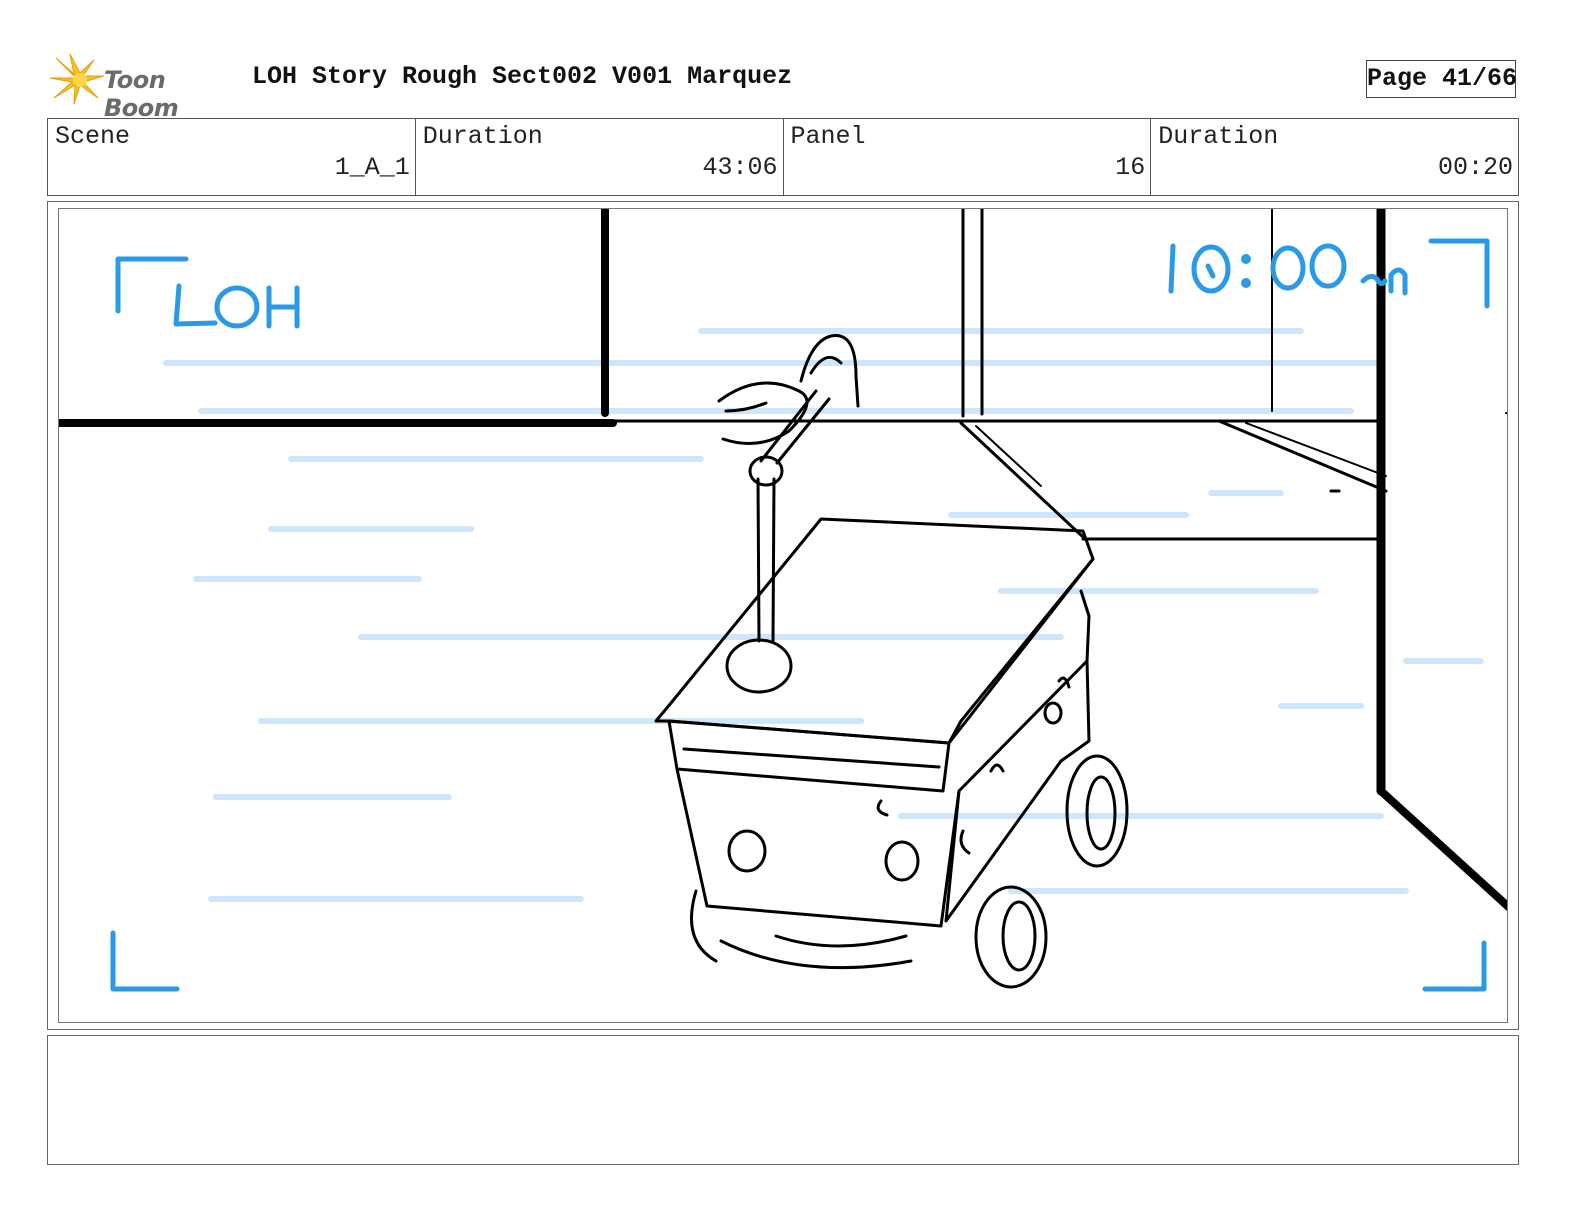 This screenshot has height=1224, width=1584. What do you see at coordinates (372, 167) in the screenshot?
I see `scene-value: 1_A_1` at bounding box center [372, 167].